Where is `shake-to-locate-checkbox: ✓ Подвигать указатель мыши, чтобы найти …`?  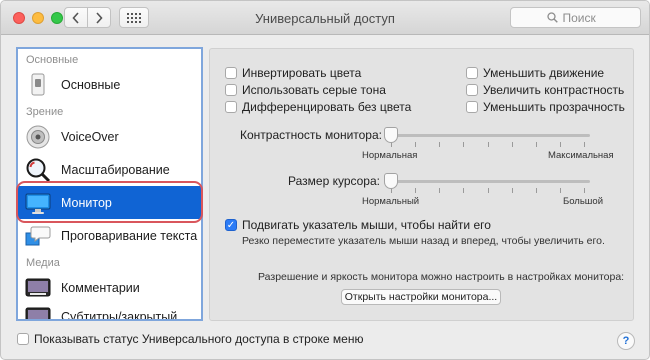
shake-to-locate-checkbox: ✓ Подвигать указатель мыши, чтобы найти … is located at coordinates (358, 225).